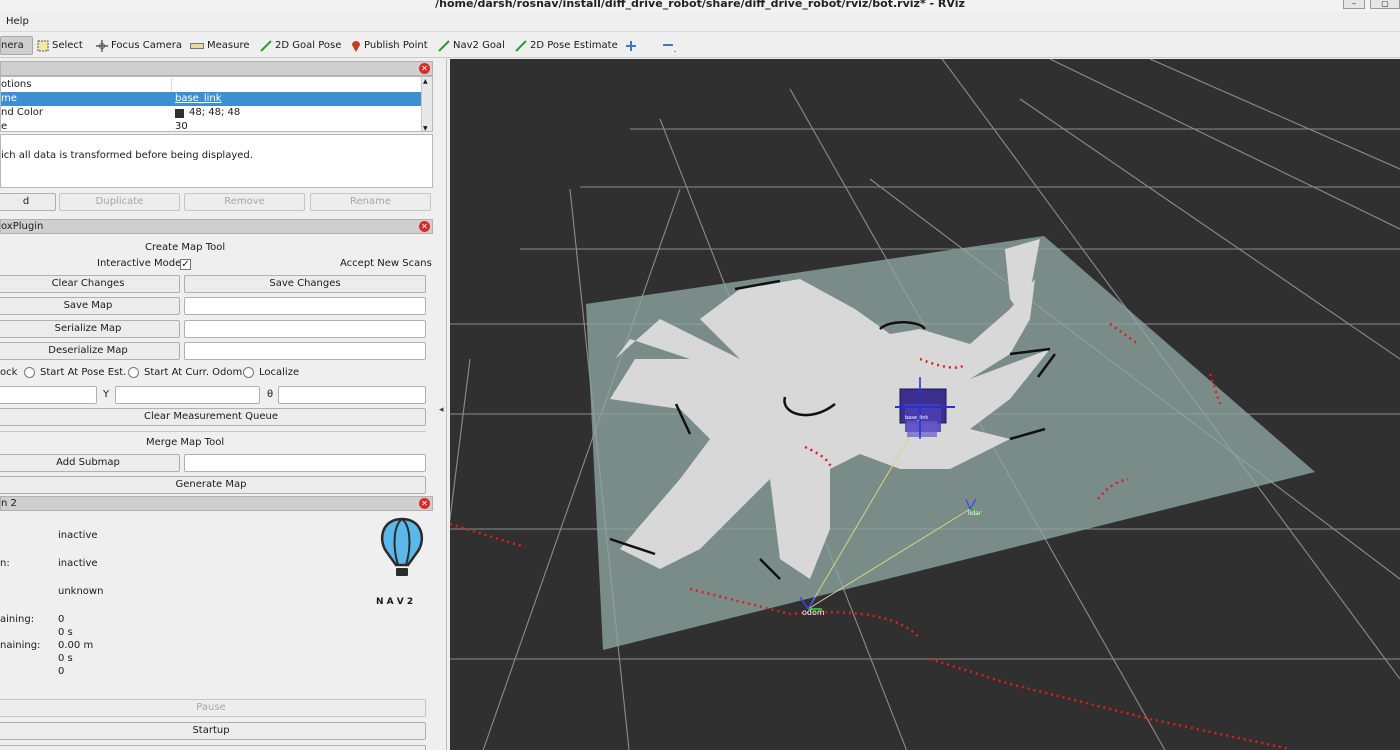 This screenshot has height=750, width=1400. What do you see at coordinates (213, 747) in the screenshot?
I see `next-button-partial` at bounding box center [213, 747].